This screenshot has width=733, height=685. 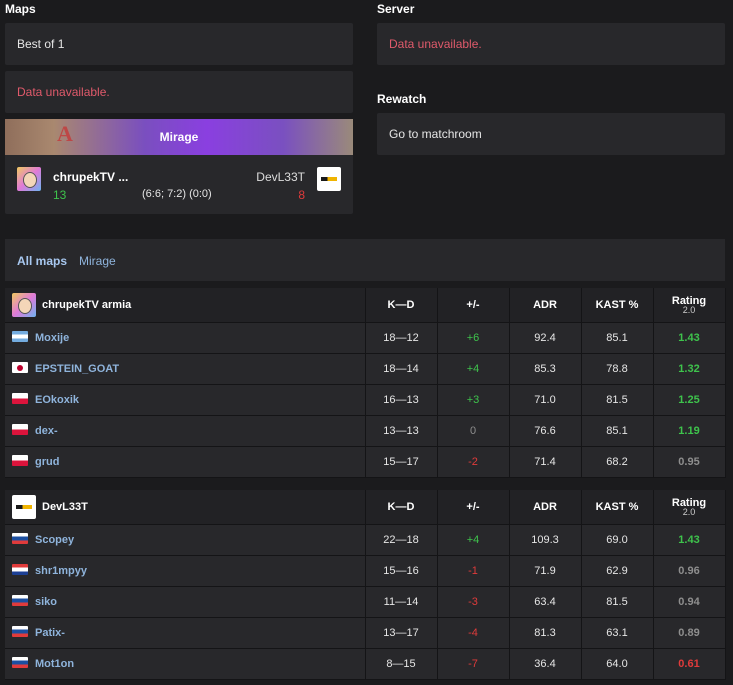 I want to click on player-name: Moxije, so click(x=52, y=338).